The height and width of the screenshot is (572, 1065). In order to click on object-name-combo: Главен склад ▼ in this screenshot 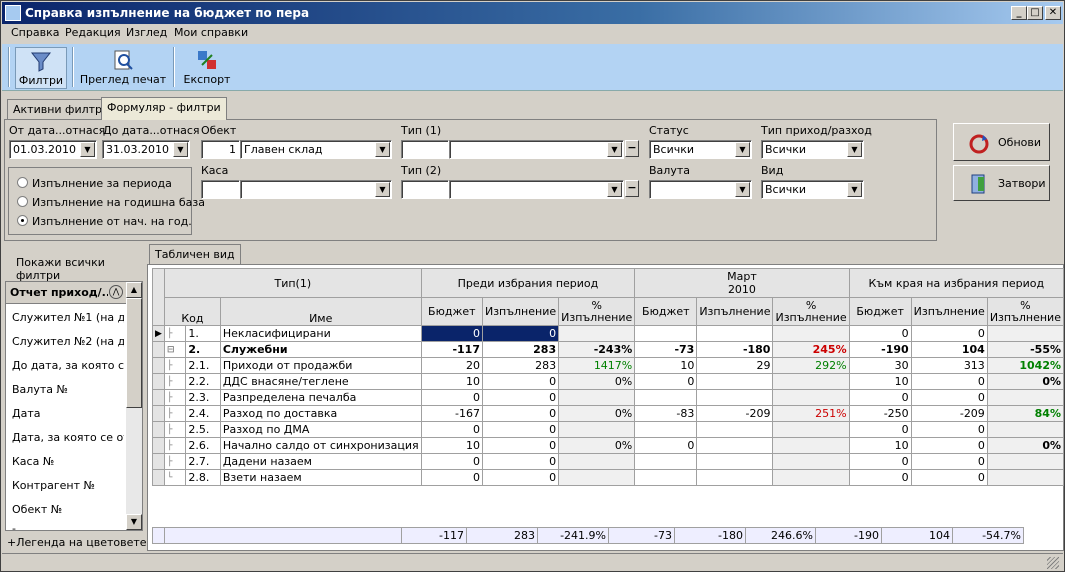, I will do `click(316, 149)`.